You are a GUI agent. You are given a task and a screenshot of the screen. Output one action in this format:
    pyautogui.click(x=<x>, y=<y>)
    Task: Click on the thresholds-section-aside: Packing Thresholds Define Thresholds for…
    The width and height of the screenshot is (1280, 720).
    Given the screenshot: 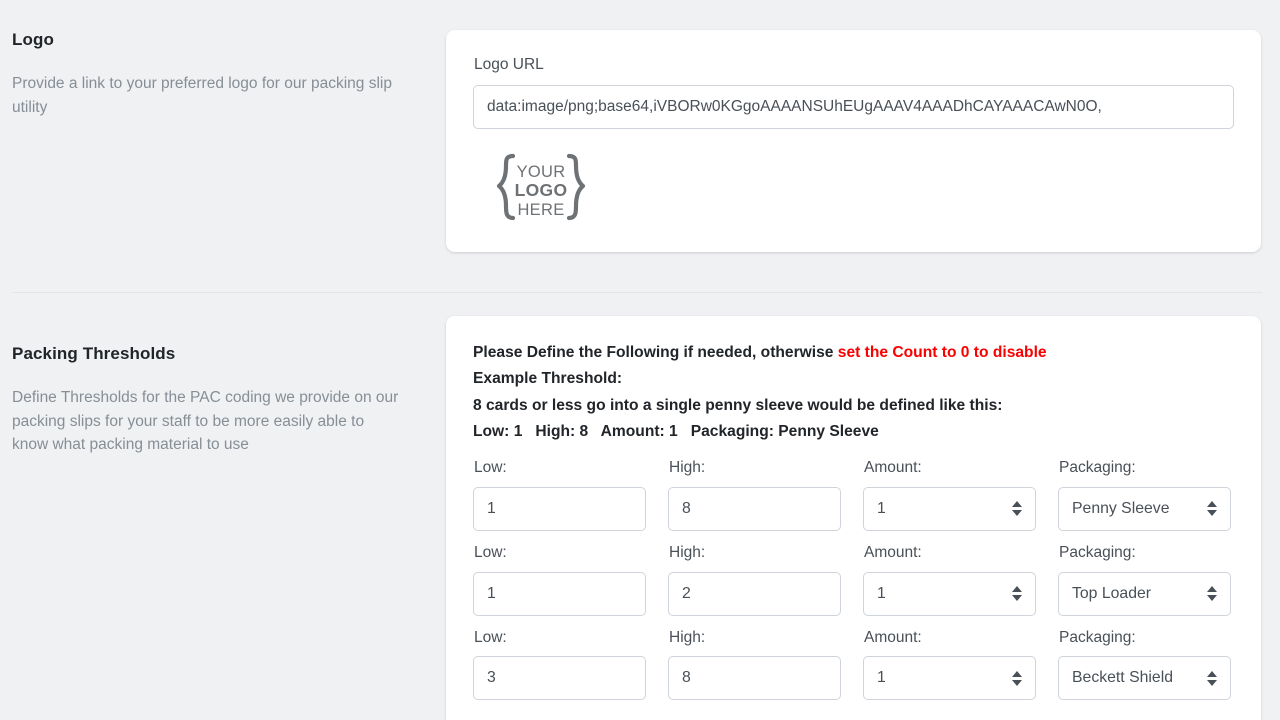 What is the action you would take?
    pyautogui.click(x=223, y=386)
    